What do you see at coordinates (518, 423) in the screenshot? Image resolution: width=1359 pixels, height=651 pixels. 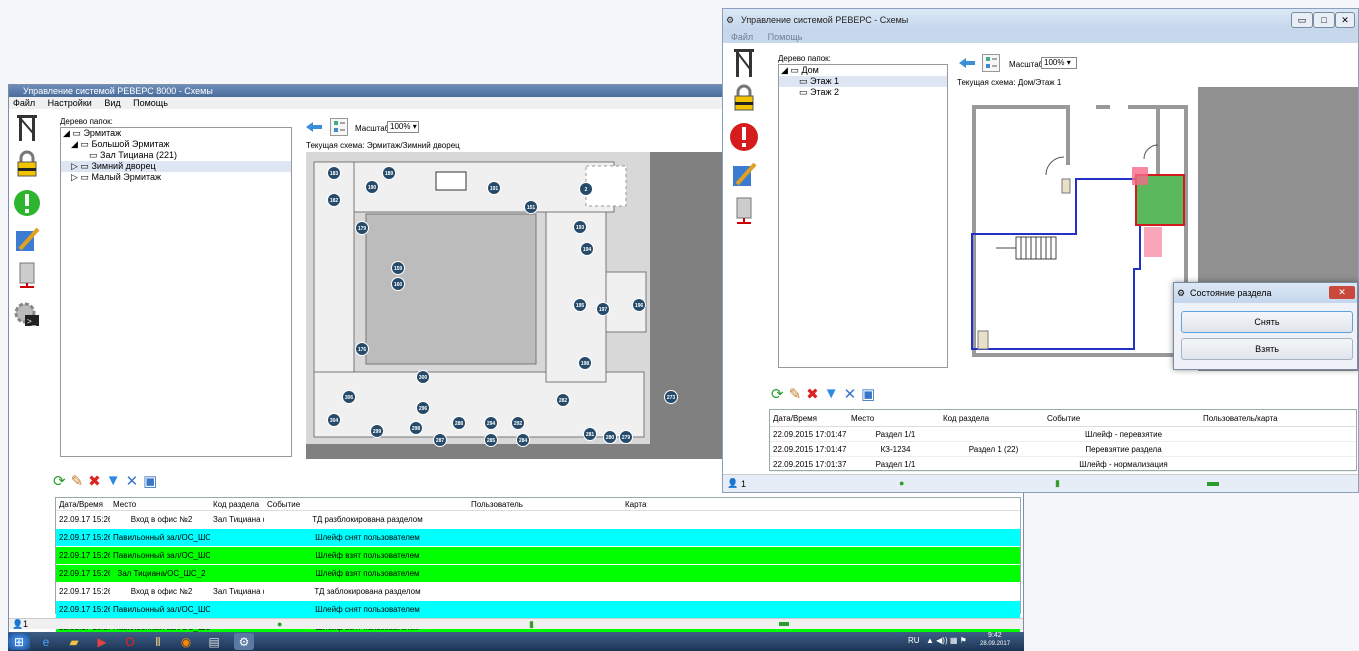 I see `plan-marker: 292` at bounding box center [518, 423].